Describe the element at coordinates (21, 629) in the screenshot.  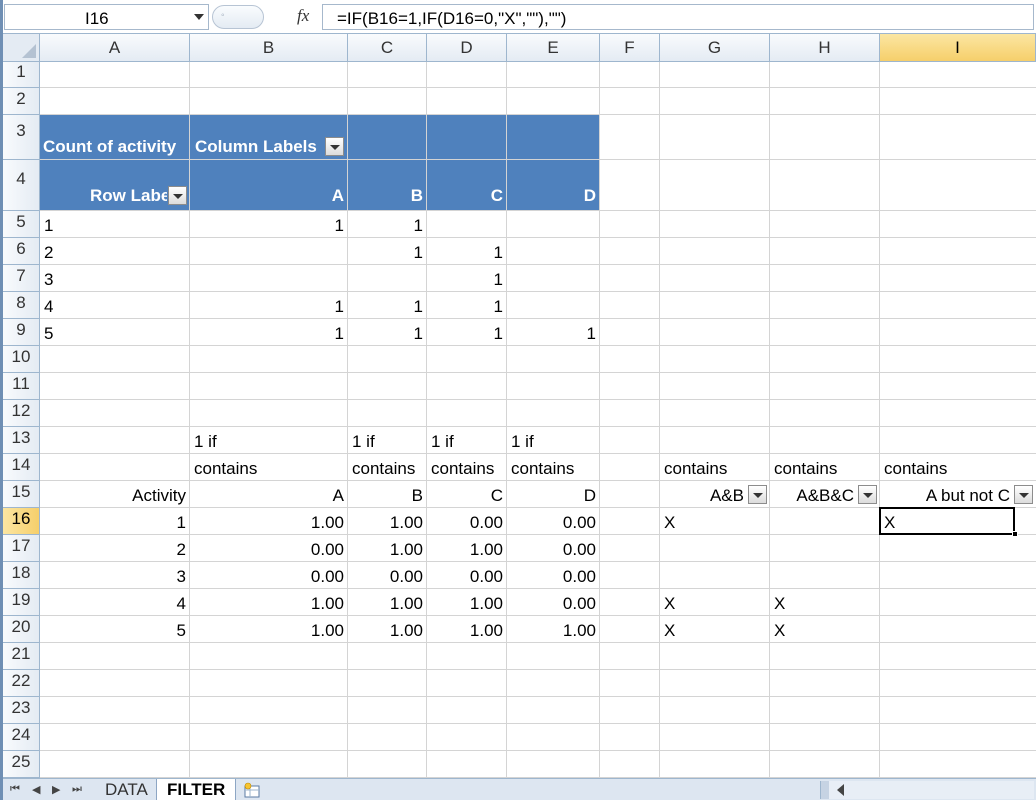
I see `row-header-20: 20` at that location.